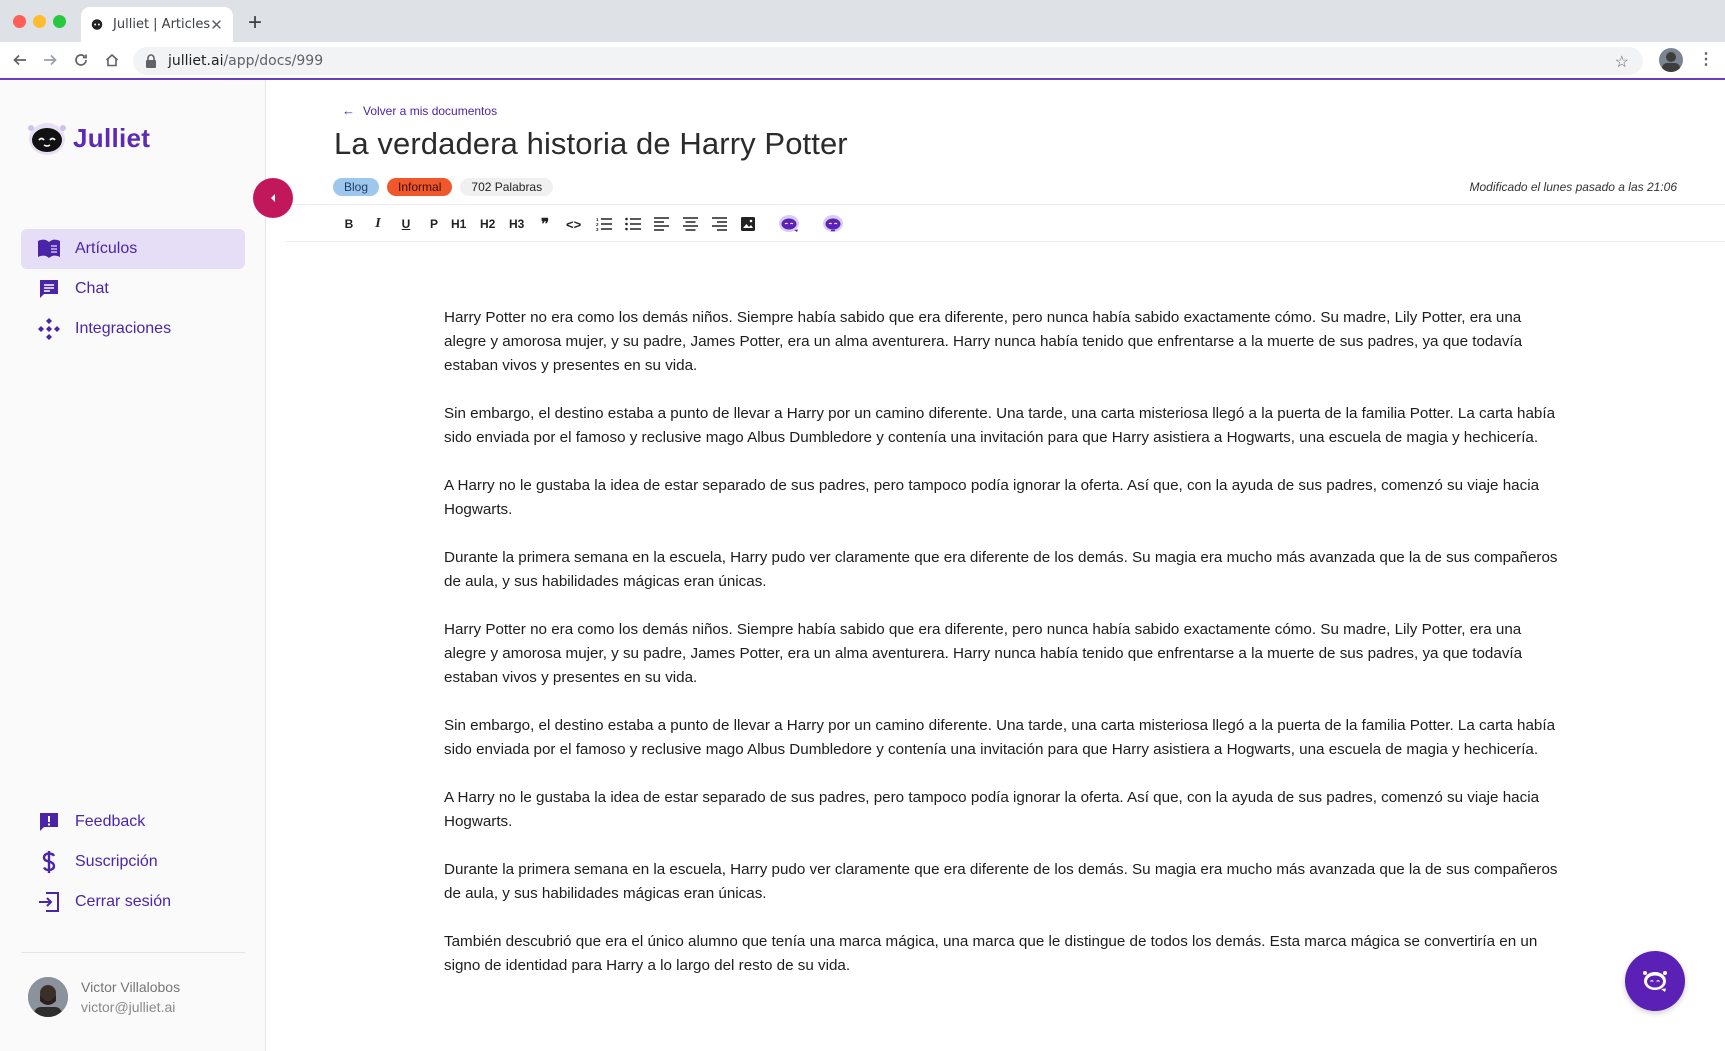 The image size is (1725, 1051). I want to click on forward-arrow-icon, so click(50, 60).